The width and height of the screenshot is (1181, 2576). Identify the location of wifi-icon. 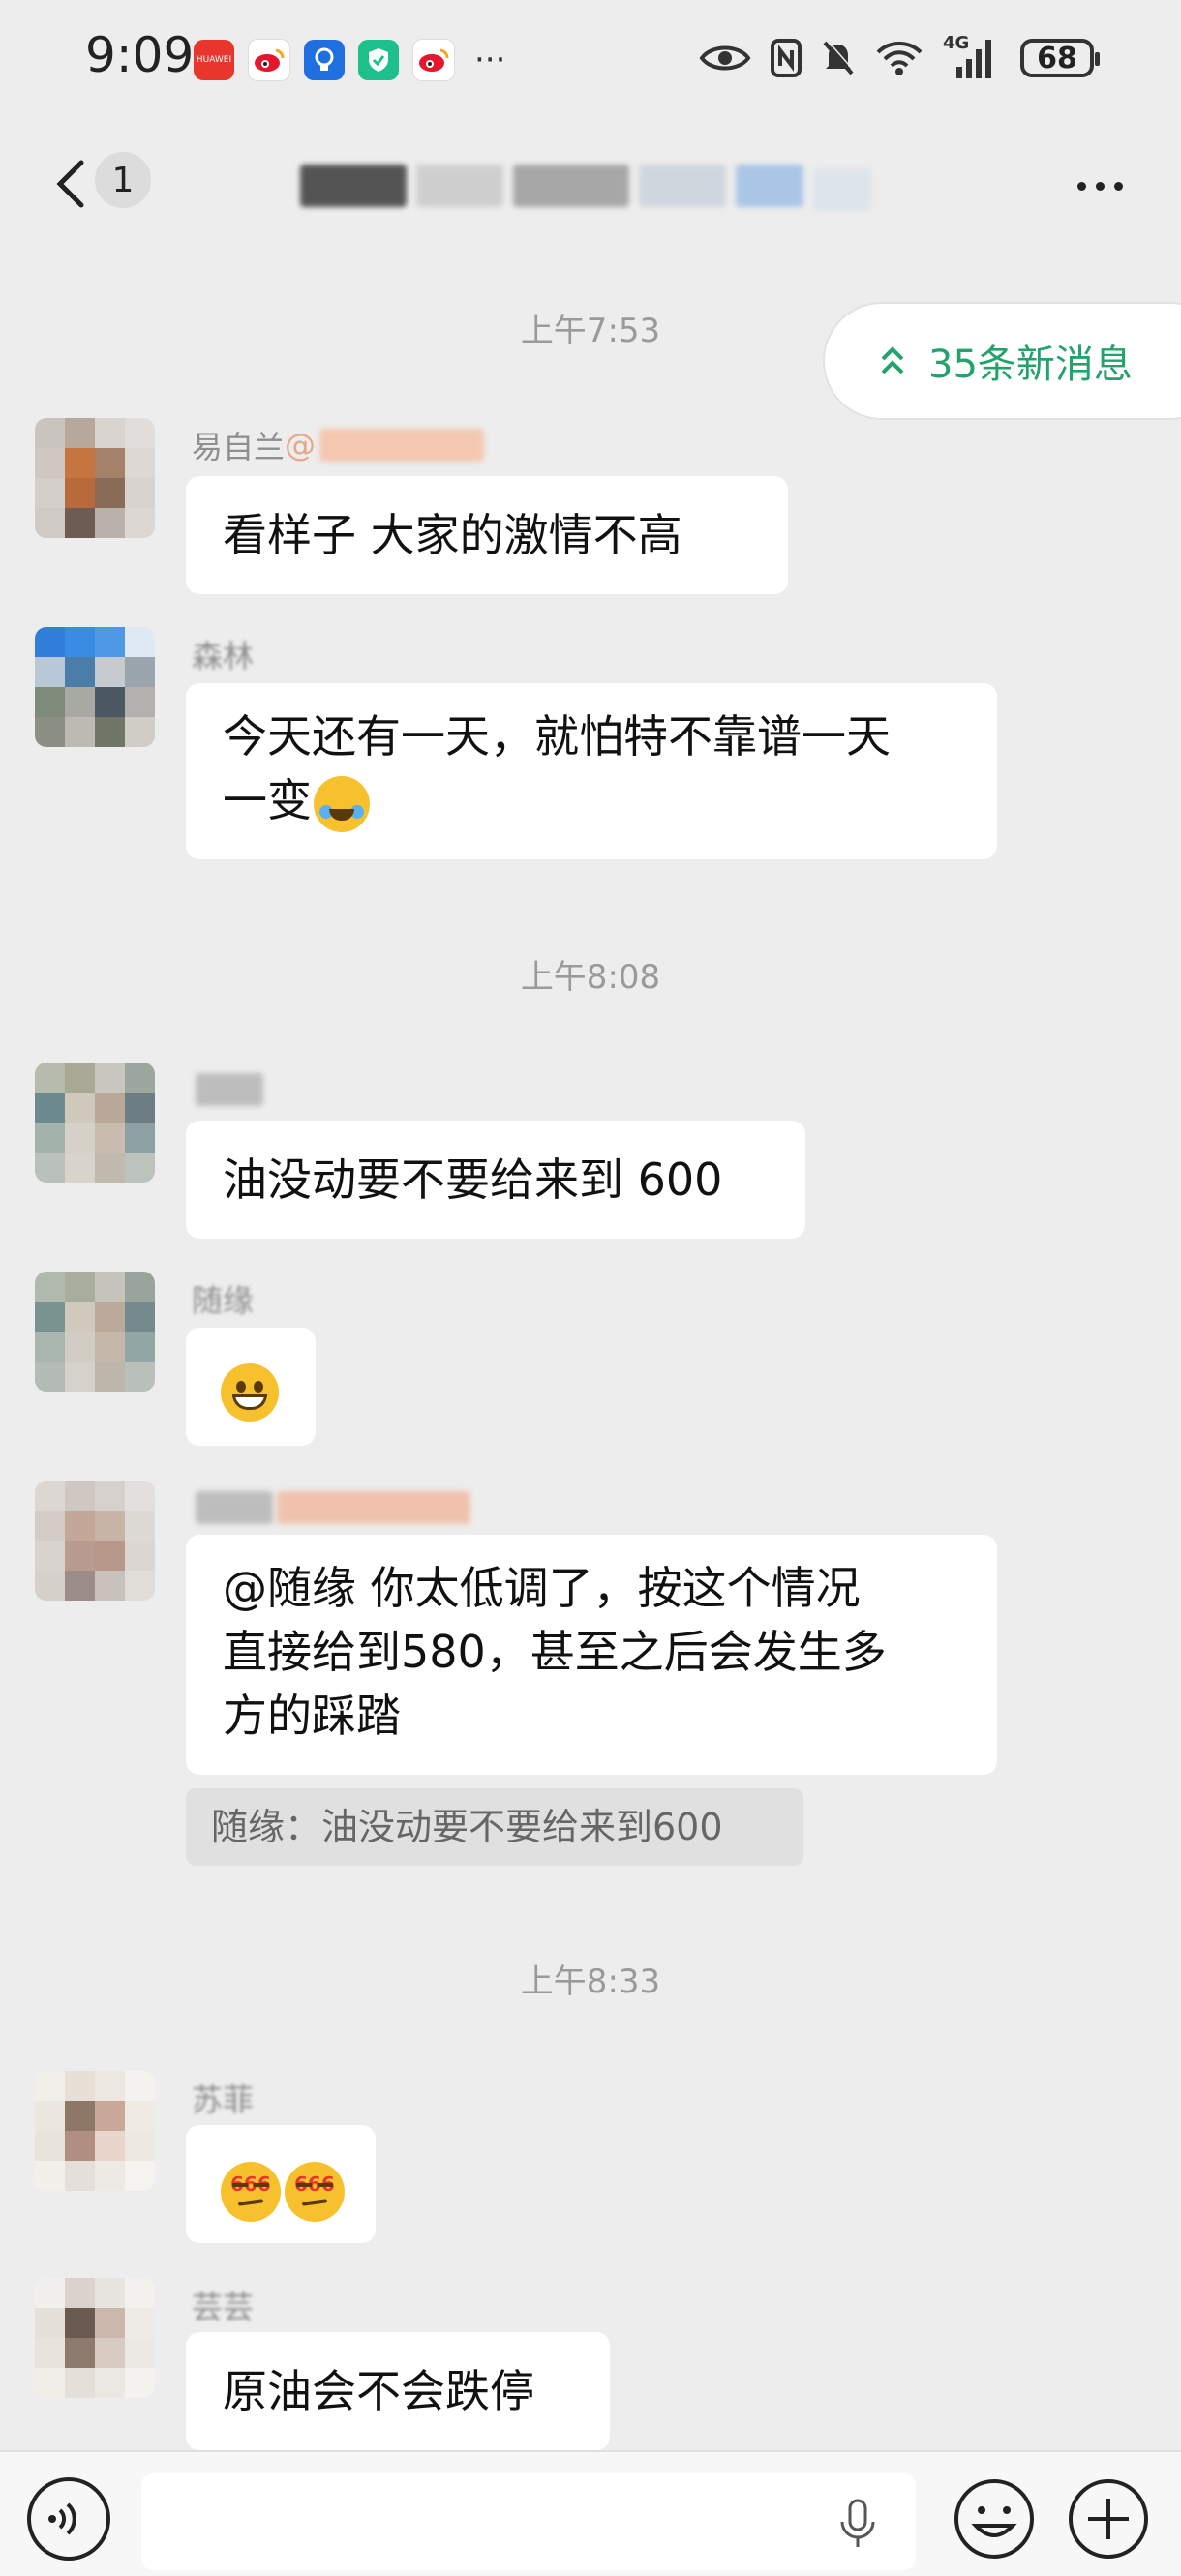
(899, 58).